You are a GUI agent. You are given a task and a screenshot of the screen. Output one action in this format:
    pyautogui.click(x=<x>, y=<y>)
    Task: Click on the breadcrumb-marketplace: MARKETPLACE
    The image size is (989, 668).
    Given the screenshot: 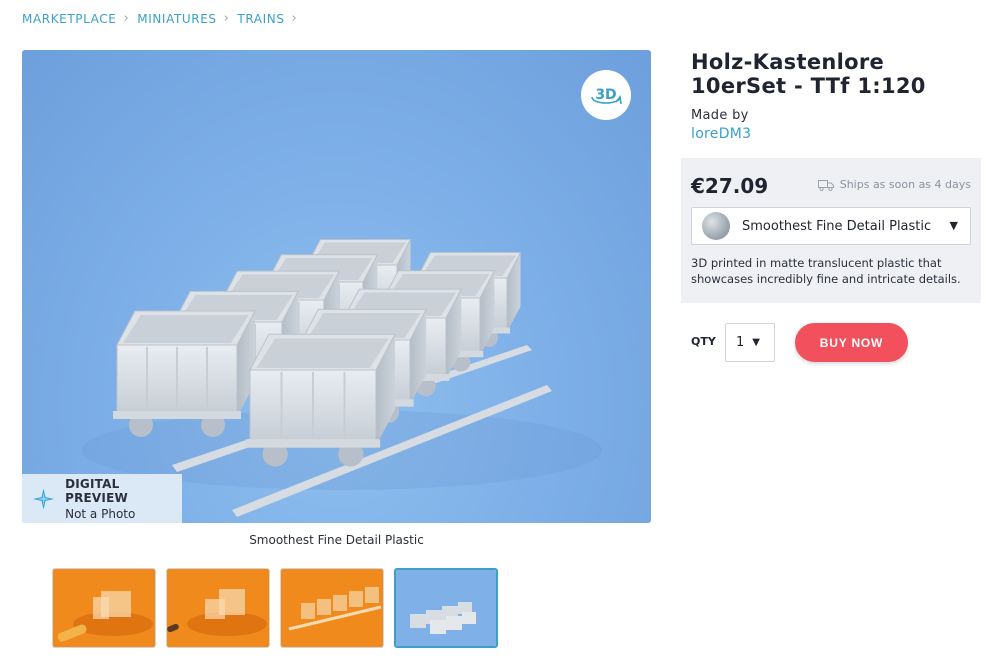 What is the action you would take?
    pyautogui.click(x=69, y=19)
    